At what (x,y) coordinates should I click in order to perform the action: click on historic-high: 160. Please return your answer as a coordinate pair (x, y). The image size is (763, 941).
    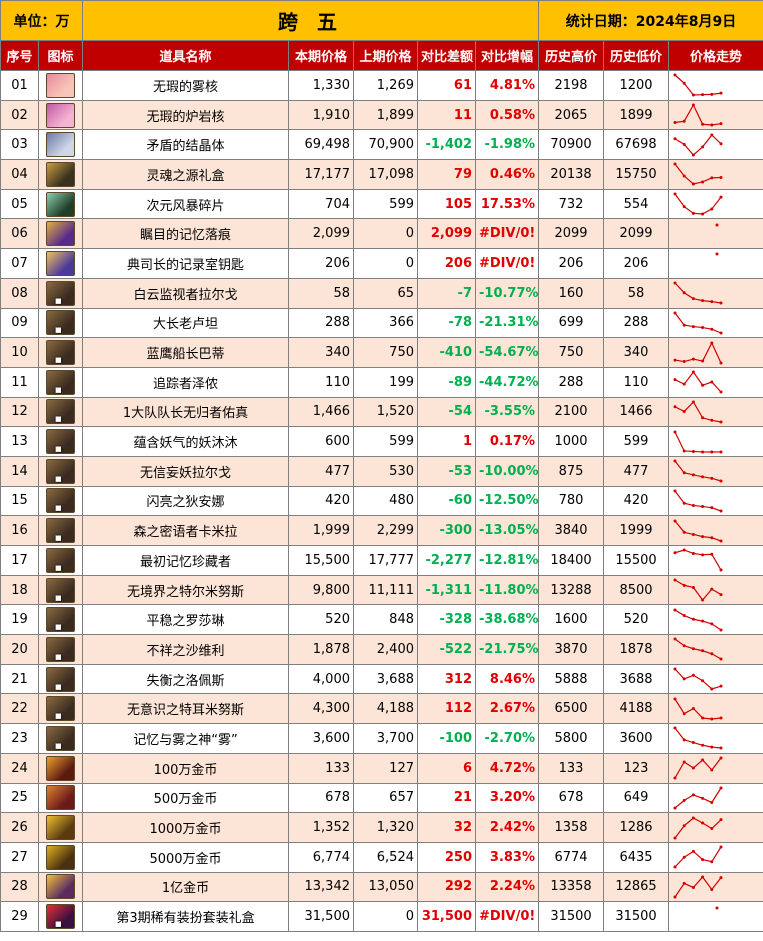
    Looking at the image, I should click on (571, 293).